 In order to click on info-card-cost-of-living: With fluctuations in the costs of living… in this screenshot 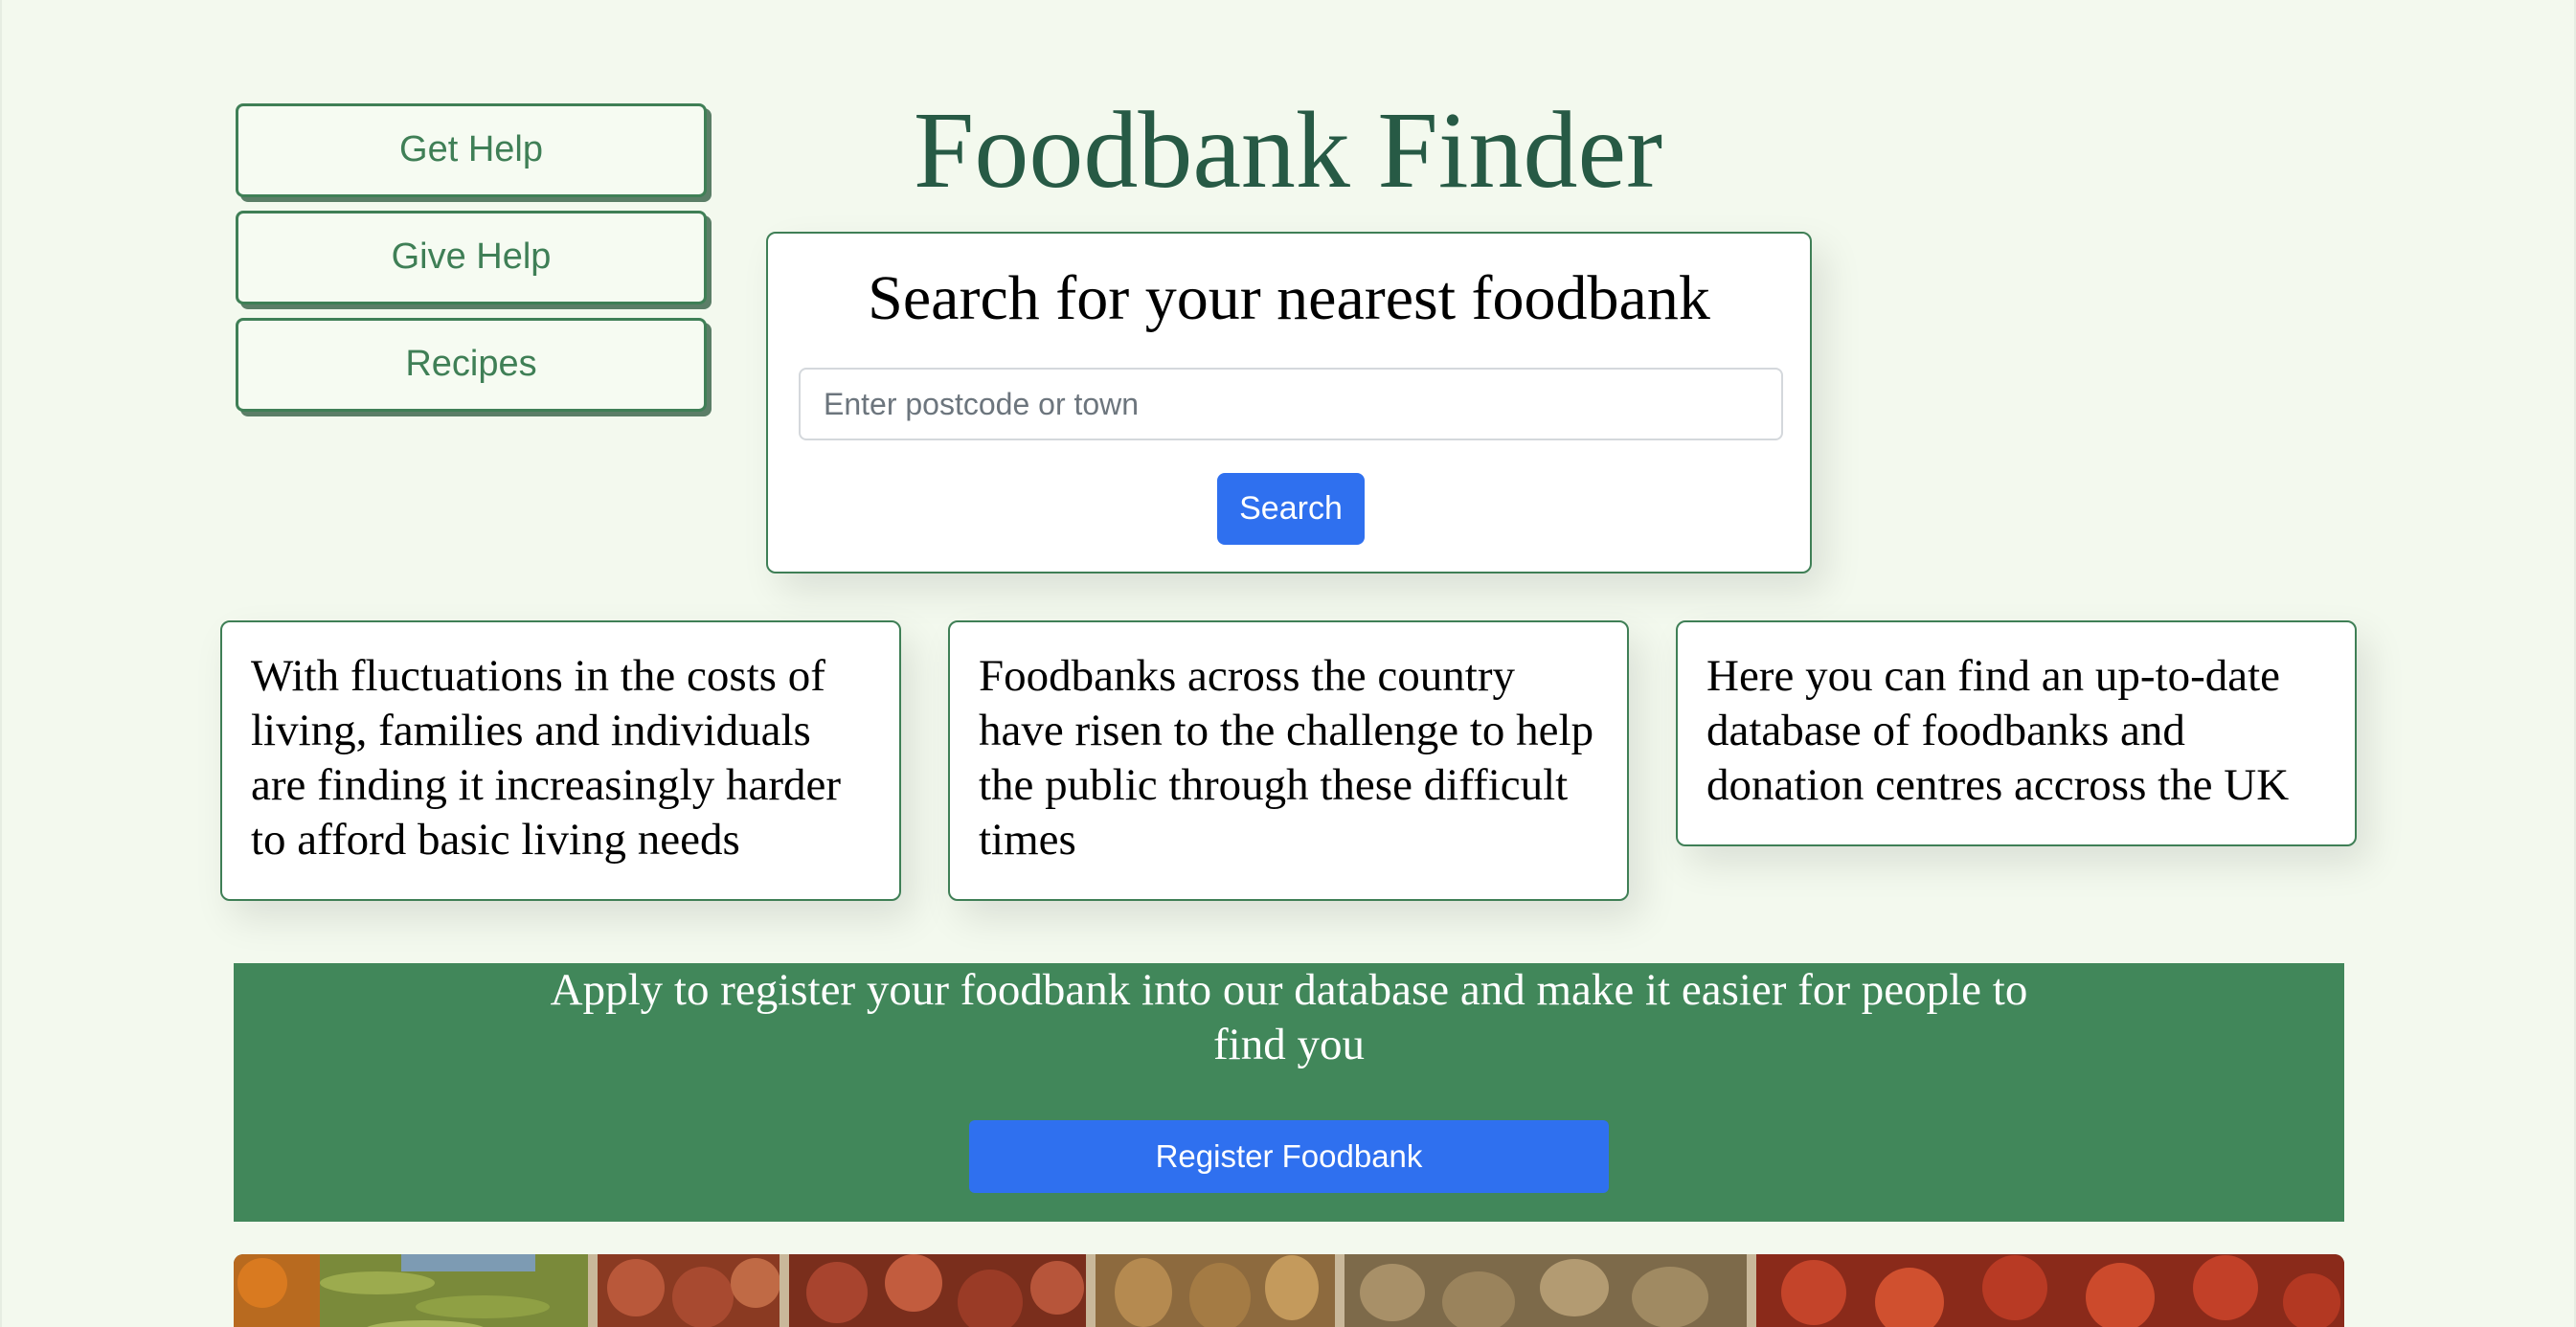, I will do `click(560, 761)`.